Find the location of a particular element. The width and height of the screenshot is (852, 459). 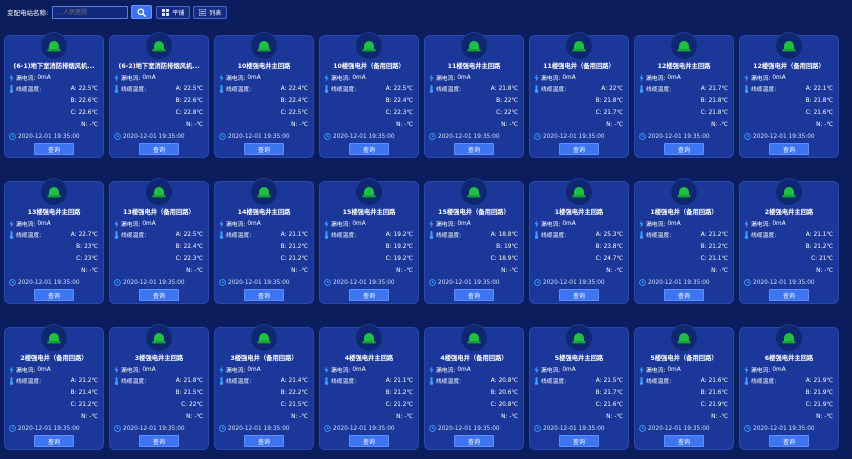

phase-b-value: 23.8℃ is located at coordinates (613, 246).